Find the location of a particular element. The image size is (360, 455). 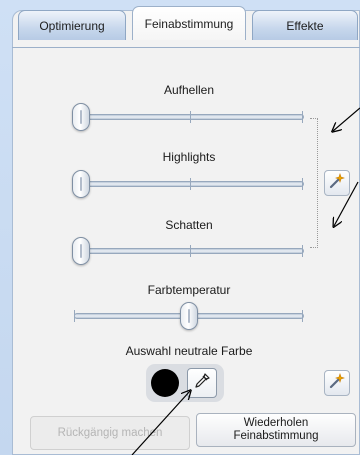

highlights-slider-center-tick is located at coordinates (190, 184).